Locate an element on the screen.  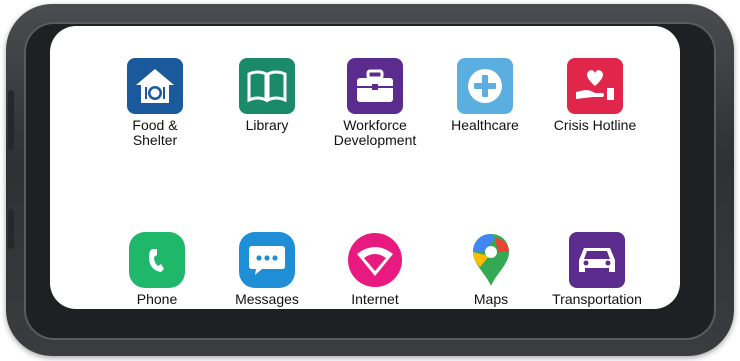
app-healthcare: Healthcare is located at coordinates (485, 95).